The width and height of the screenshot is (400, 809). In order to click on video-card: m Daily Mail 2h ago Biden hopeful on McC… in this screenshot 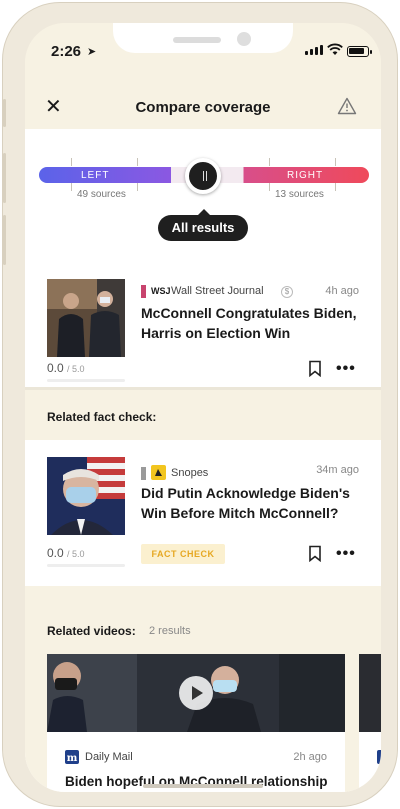, I will do `click(196, 723)`.